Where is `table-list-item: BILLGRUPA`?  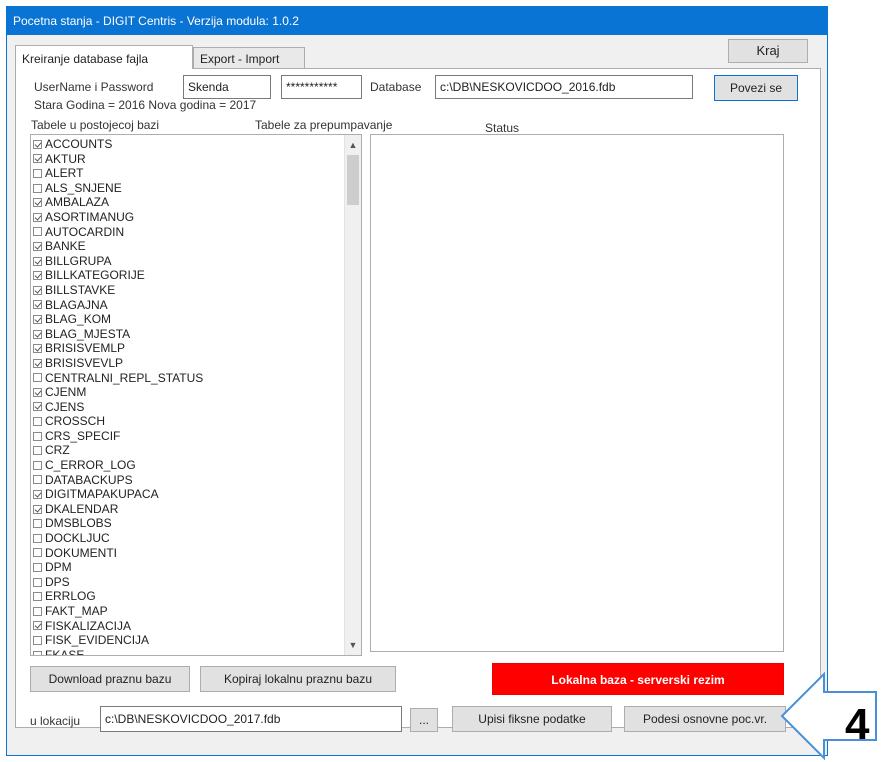 table-list-item: BILLGRUPA is located at coordinates (118, 261).